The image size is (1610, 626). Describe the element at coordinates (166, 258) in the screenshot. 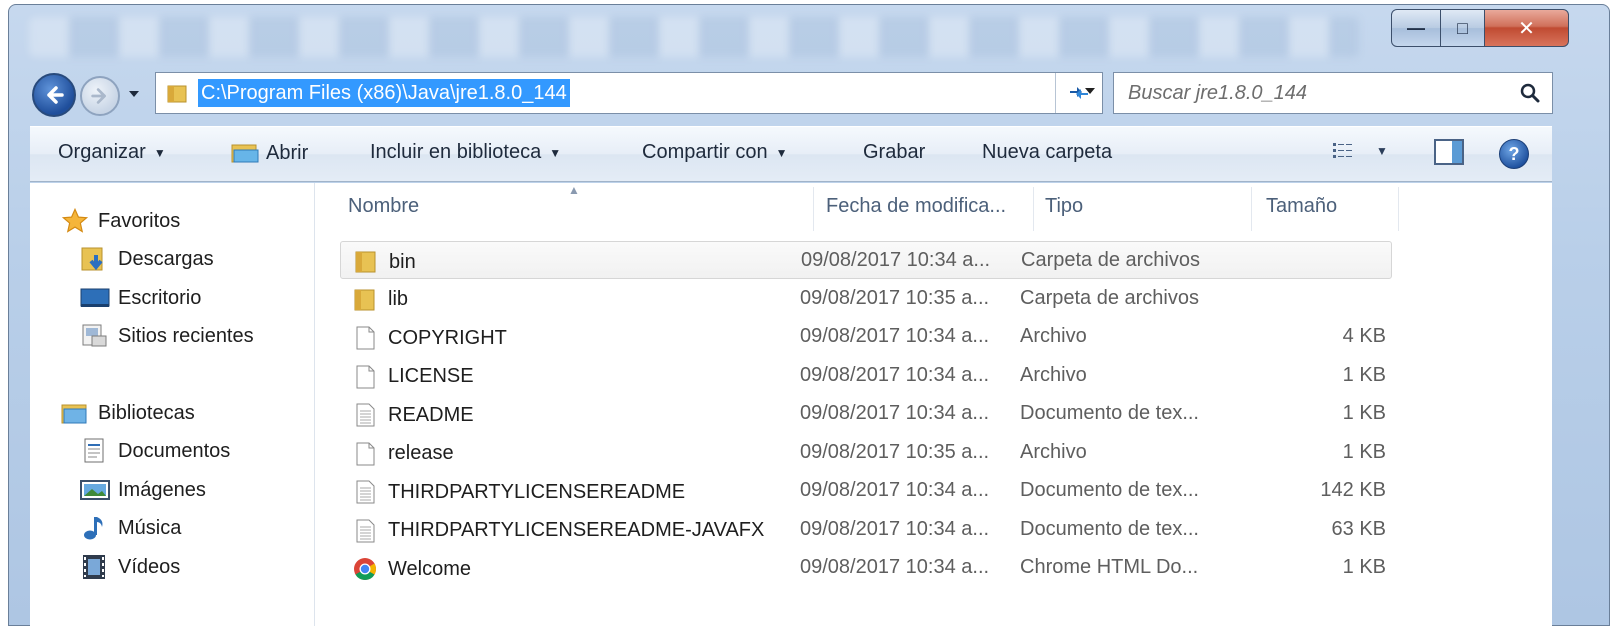

I see `nav-downloads-label: Descargas` at that location.